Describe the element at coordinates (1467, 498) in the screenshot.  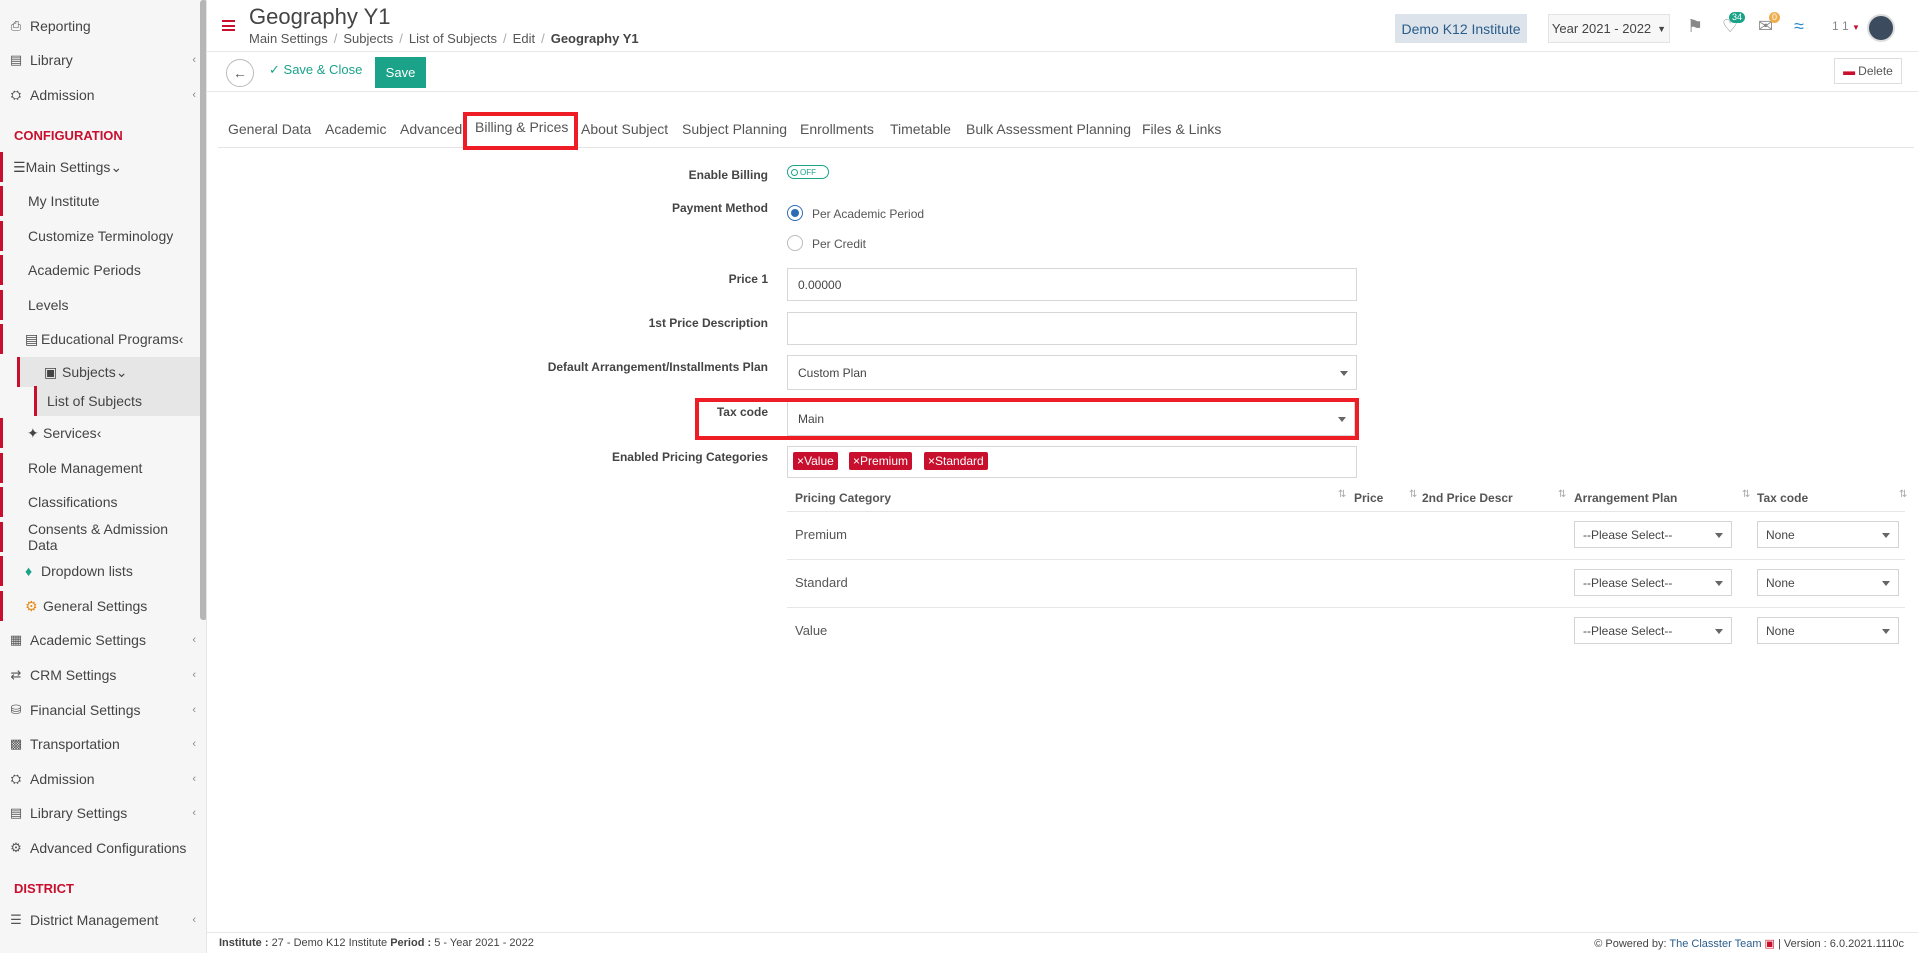
I see `column-header-2nd-price-descr: 2nd Price Descr` at that location.